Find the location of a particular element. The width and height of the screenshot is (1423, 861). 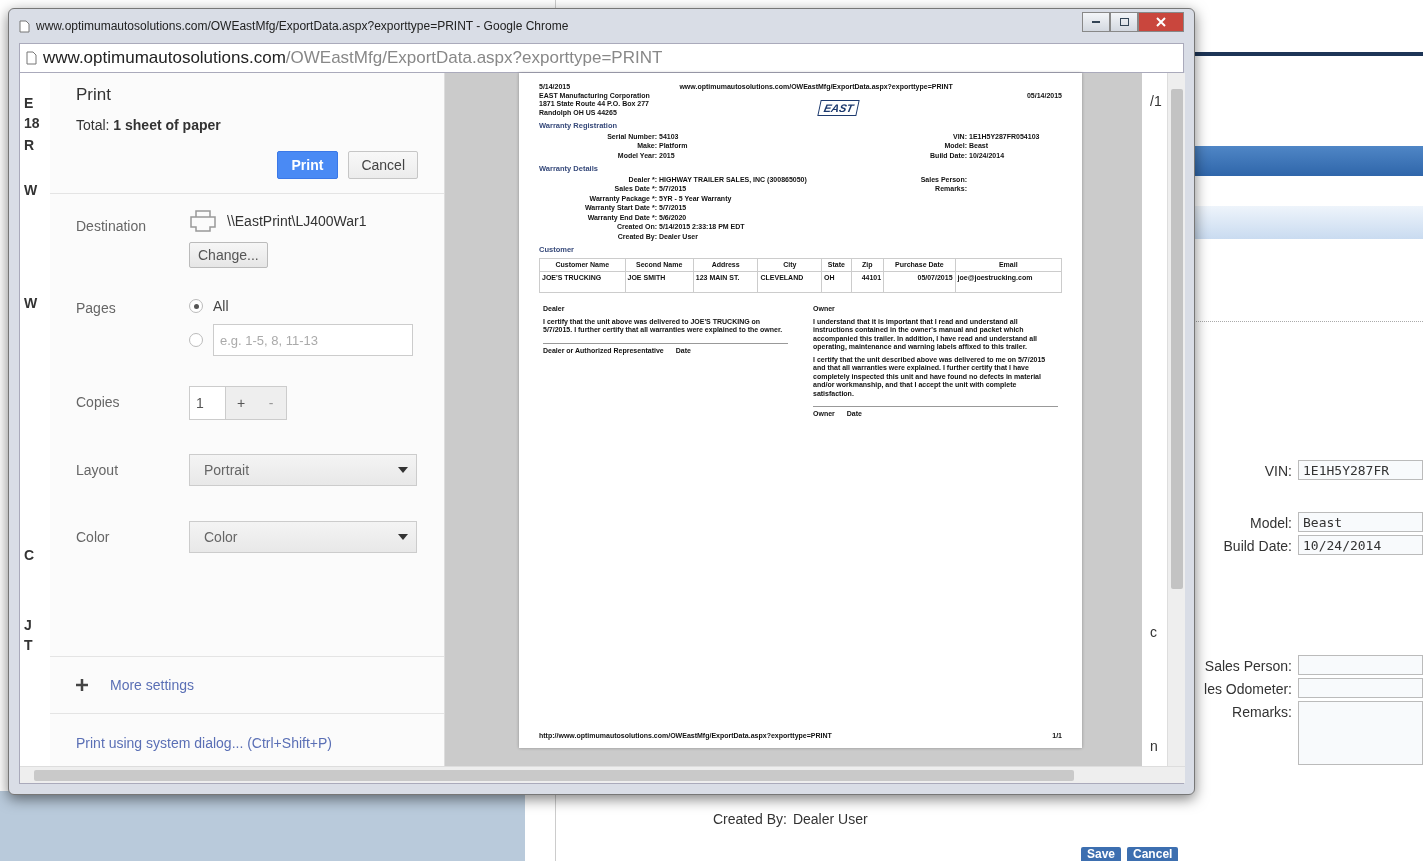

close-icon is located at coordinates (1161, 22).